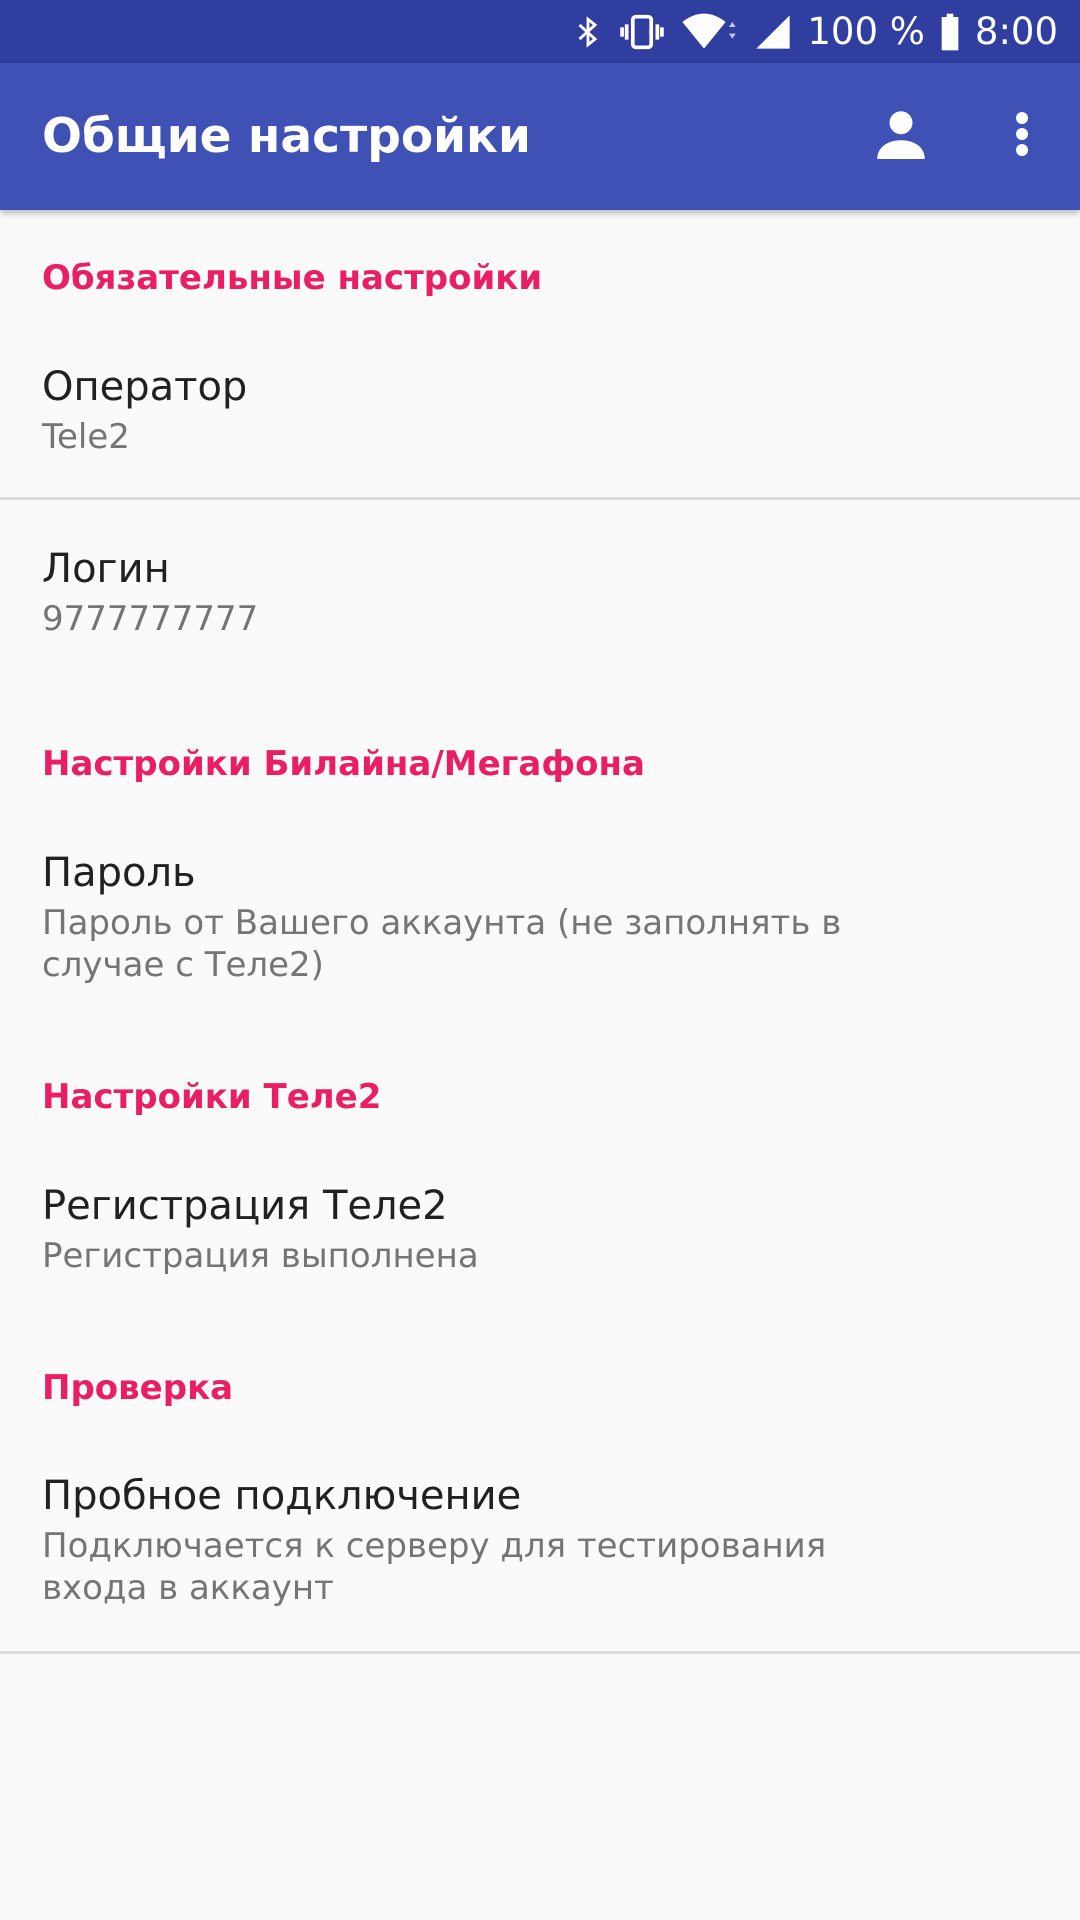  I want to click on status-bar: 100 % 8:00, so click(540, 31).